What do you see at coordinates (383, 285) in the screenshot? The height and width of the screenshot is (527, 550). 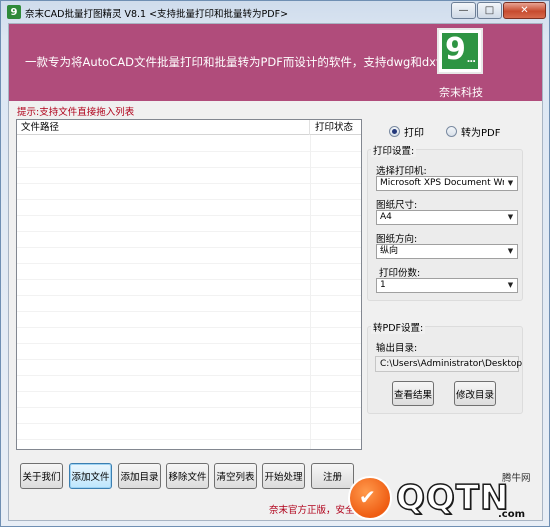 I see `copies-value: 1` at bounding box center [383, 285].